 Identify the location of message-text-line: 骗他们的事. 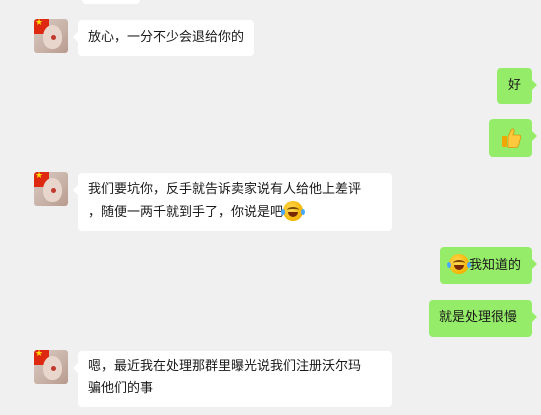
(121, 388).